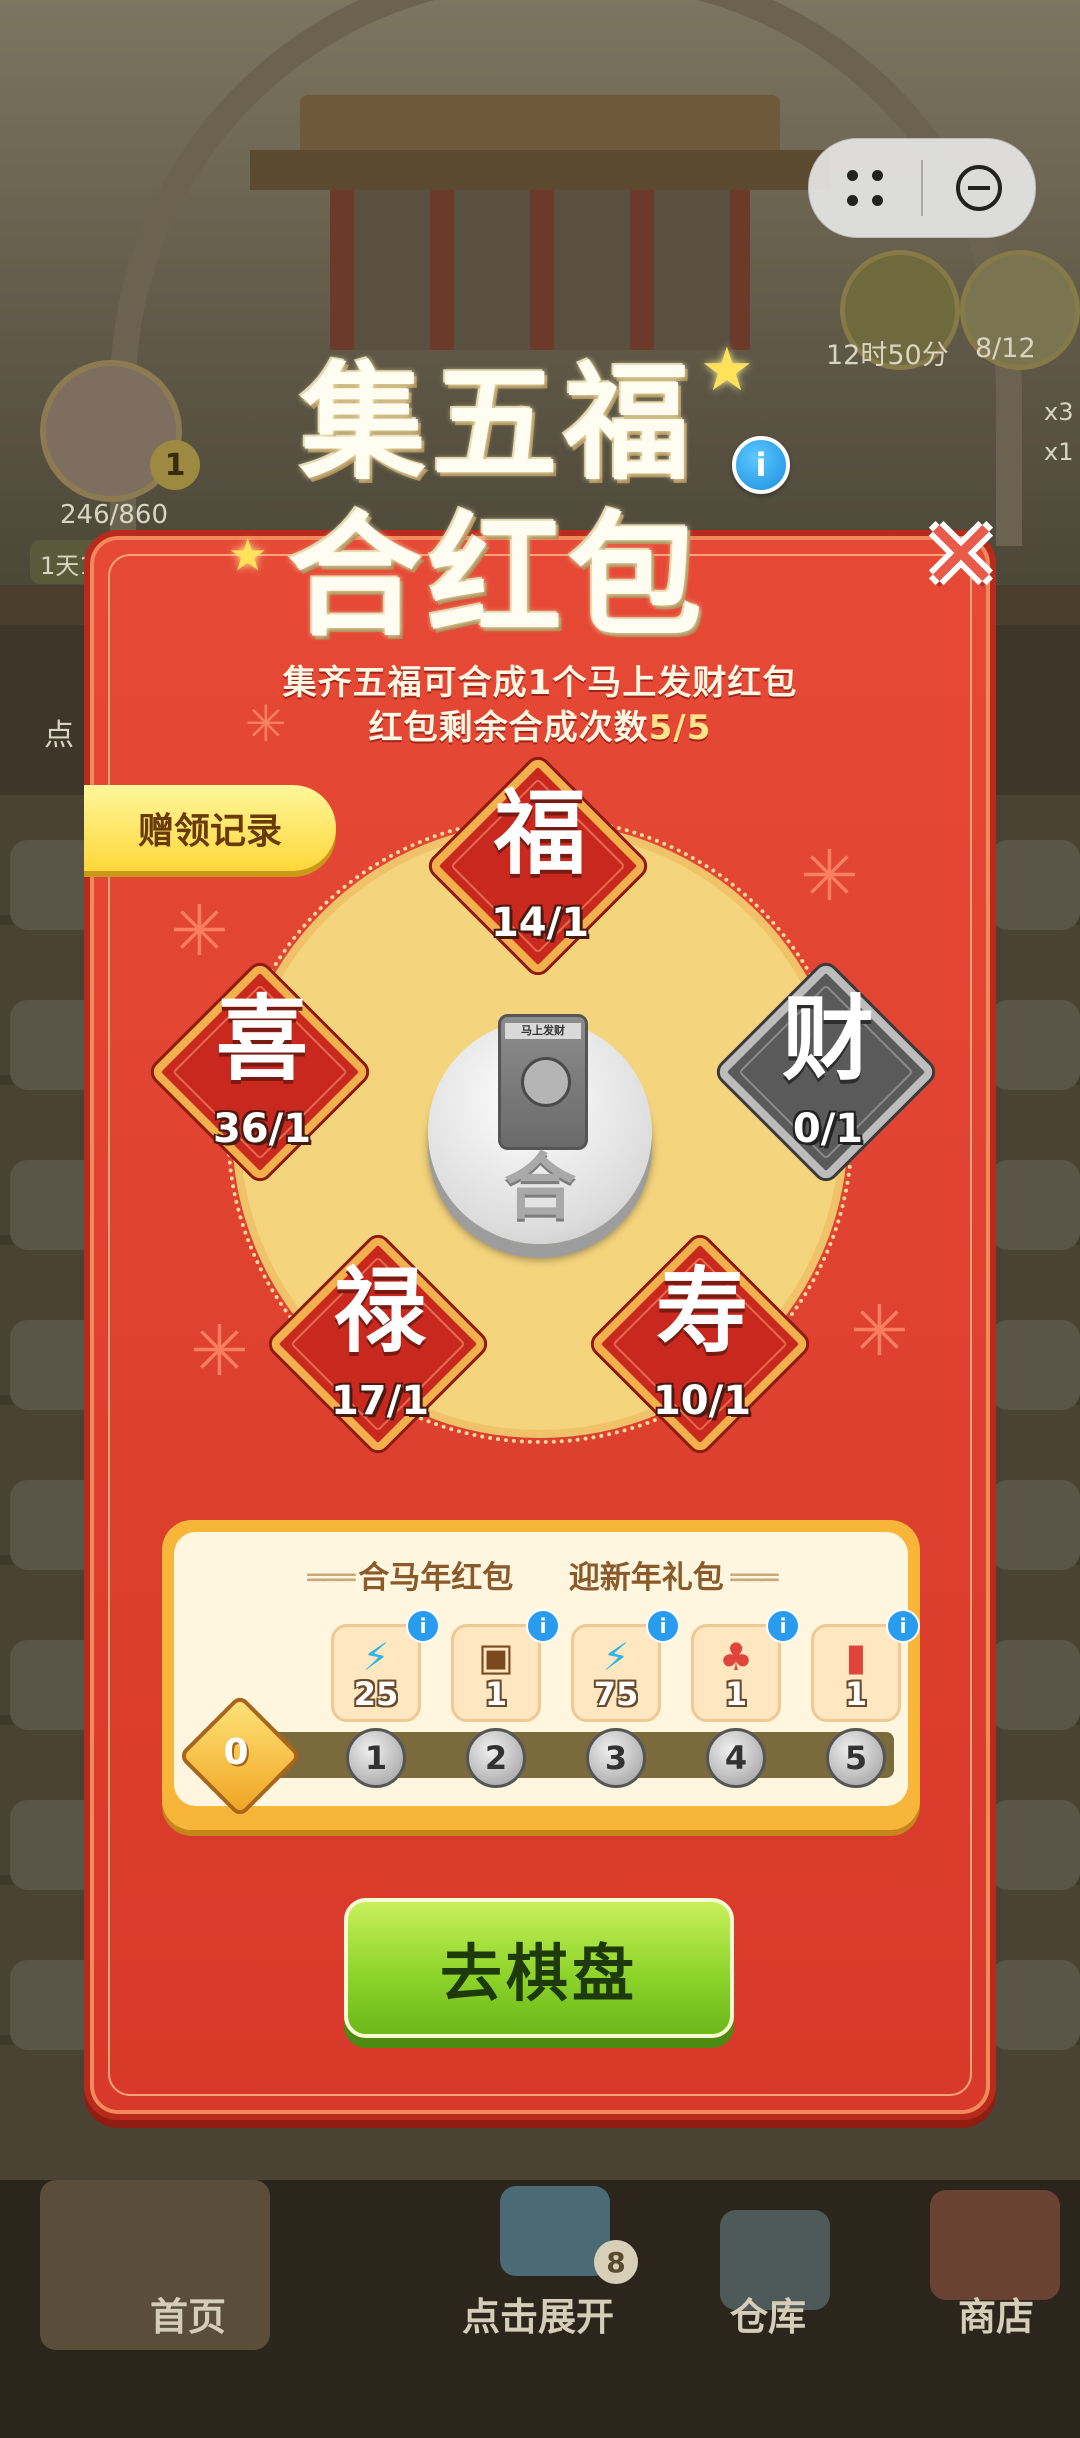 This screenshot has height=2438, width=1080. Describe the element at coordinates (543, 1031) in the screenshot. I see `envelope-label: 马上发财` at that location.